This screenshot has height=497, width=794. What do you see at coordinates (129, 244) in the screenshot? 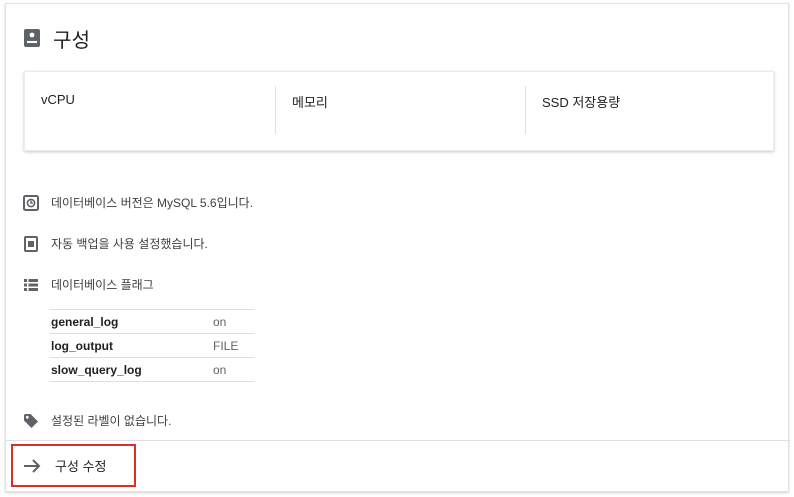
I see `backup-text: 자동 백업을 사용 설정했습니다.` at bounding box center [129, 244].